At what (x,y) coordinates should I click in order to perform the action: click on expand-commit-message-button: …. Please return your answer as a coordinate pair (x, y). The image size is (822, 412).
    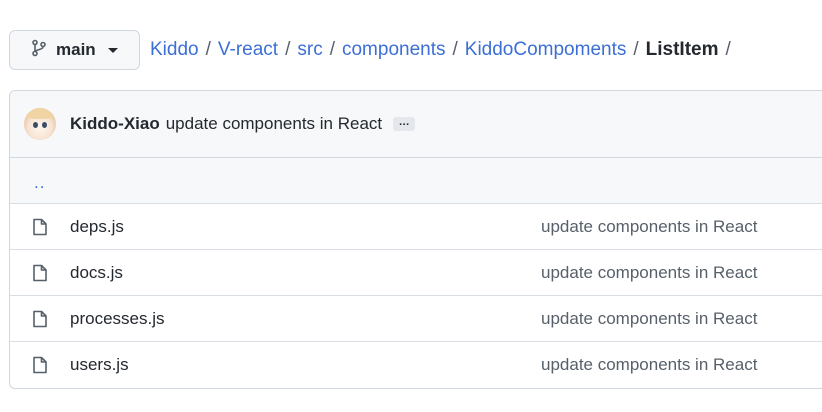
    Looking at the image, I should click on (404, 123).